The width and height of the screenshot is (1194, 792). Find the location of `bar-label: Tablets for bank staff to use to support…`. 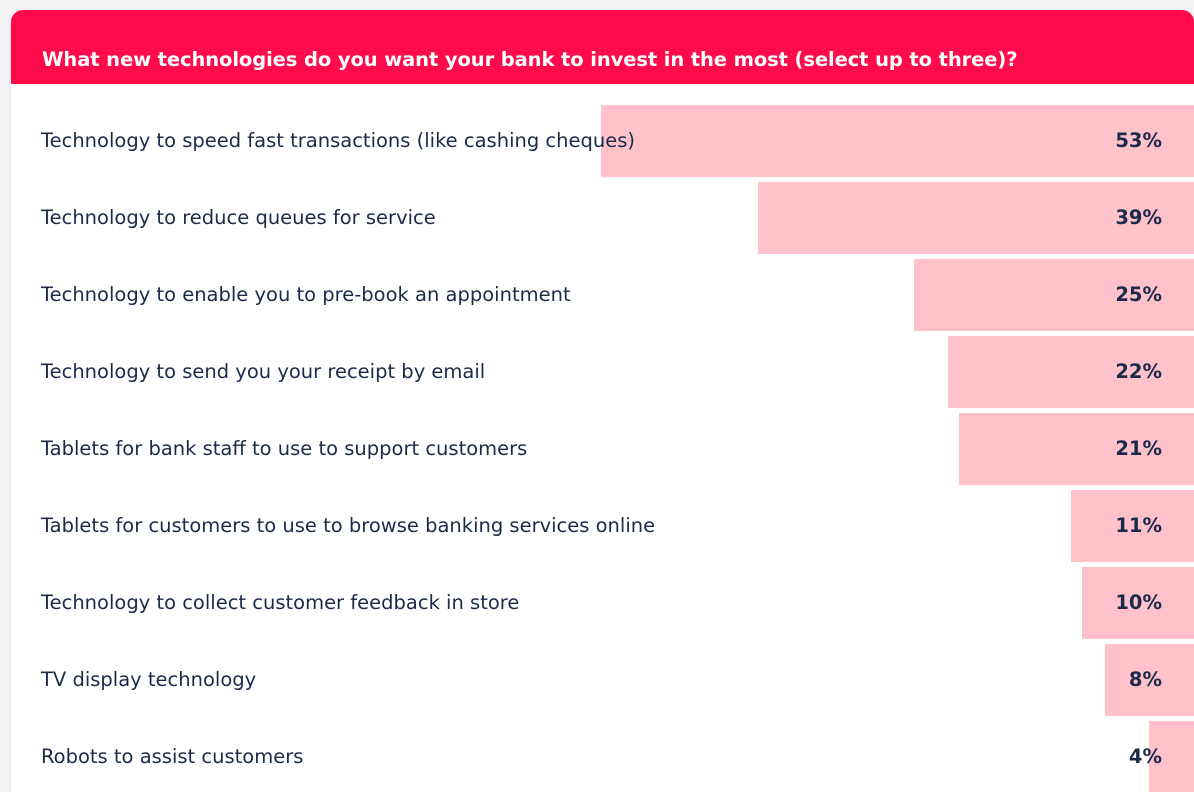

bar-label: Tablets for bank staff to use to support… is located at coordinates (284, 448).